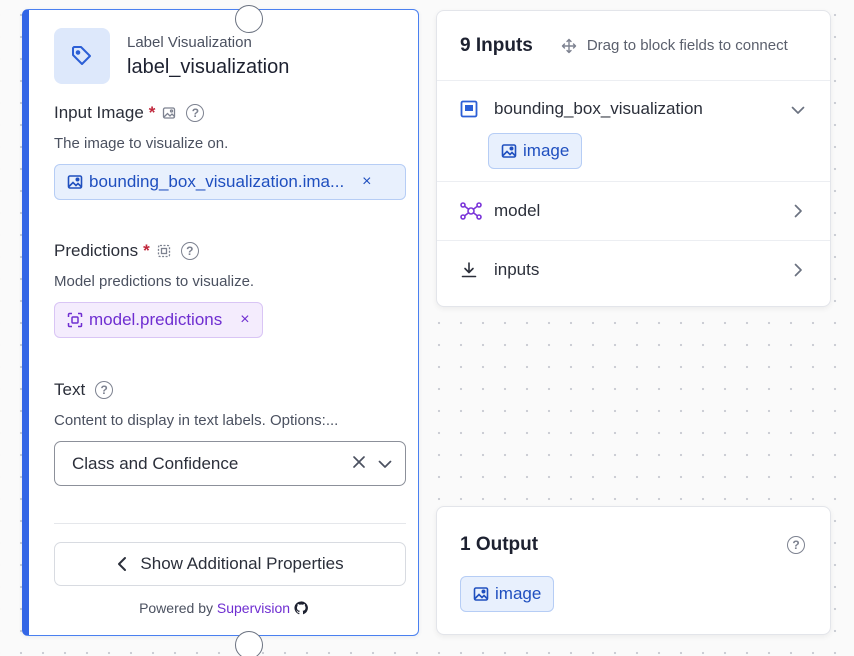 The height and width of the screenshot is (656, 854). What do you see at coordinates (598, 108) in the screenshot?
I see `input-source-label: bounding_box_visualization` at bounding box center [598, 108].